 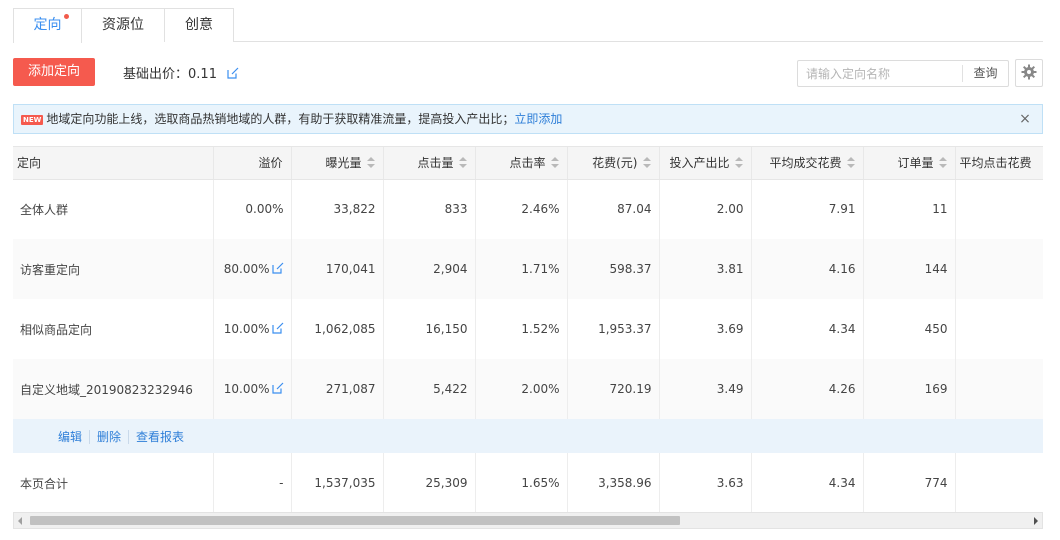 What do you see at coordinates (160, 437) in the screenshot?
I see `view-report-link: 查看报表` at bounding box center [160, 437].